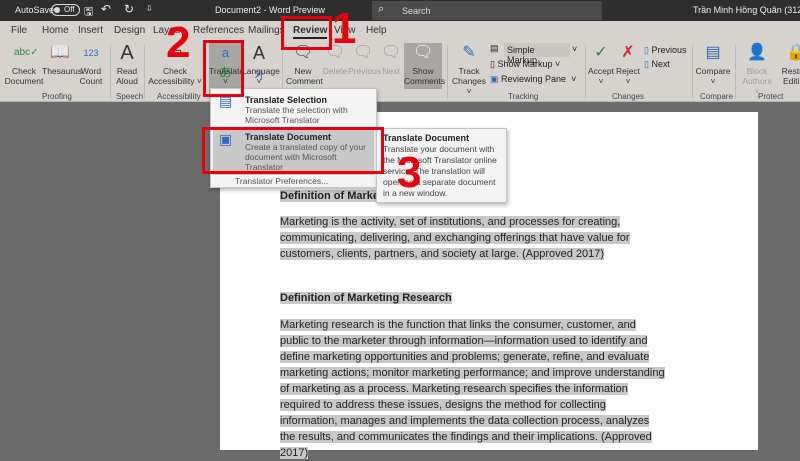 This screenshot has width=800, height=461. What do you see at coordinates (258, 62) in the screenshot?
I see `language-icon: A가` at bounding box center [258, 62].